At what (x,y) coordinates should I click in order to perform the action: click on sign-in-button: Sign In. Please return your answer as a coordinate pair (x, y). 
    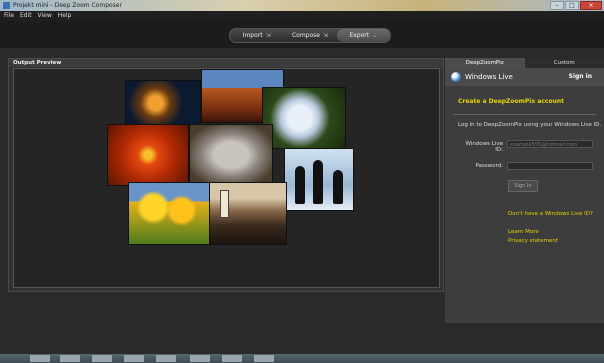
    Looking at the image, I should click on (523, 186).